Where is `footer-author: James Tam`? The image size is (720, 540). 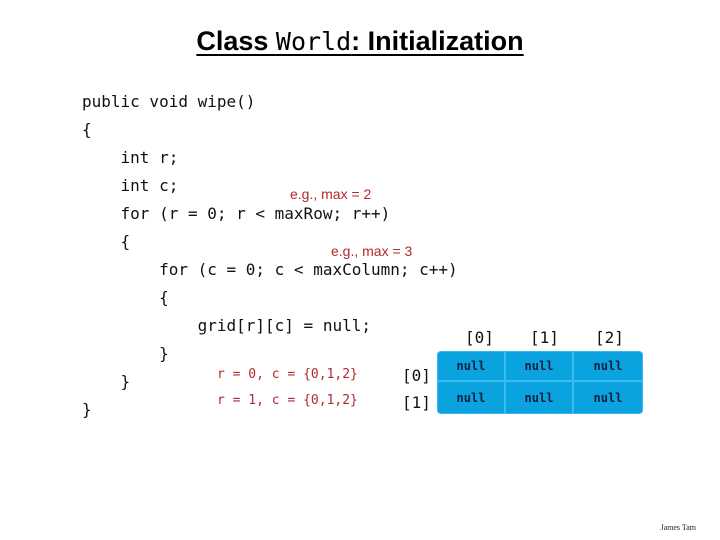
footer-author: James Tam is located at coordinates (678, 527).